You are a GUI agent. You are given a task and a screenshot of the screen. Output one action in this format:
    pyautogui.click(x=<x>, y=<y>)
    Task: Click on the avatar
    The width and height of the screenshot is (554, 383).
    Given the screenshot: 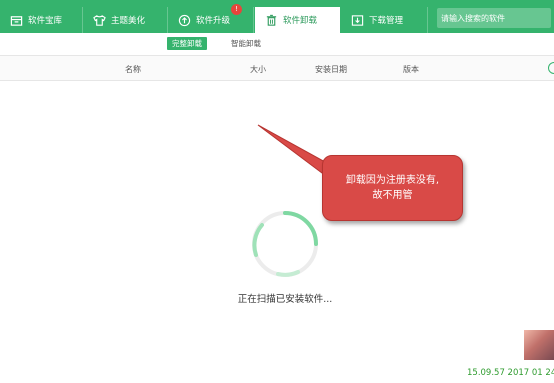 What is the action you would take?
    pyautogui.click(x=539, y=345)
    